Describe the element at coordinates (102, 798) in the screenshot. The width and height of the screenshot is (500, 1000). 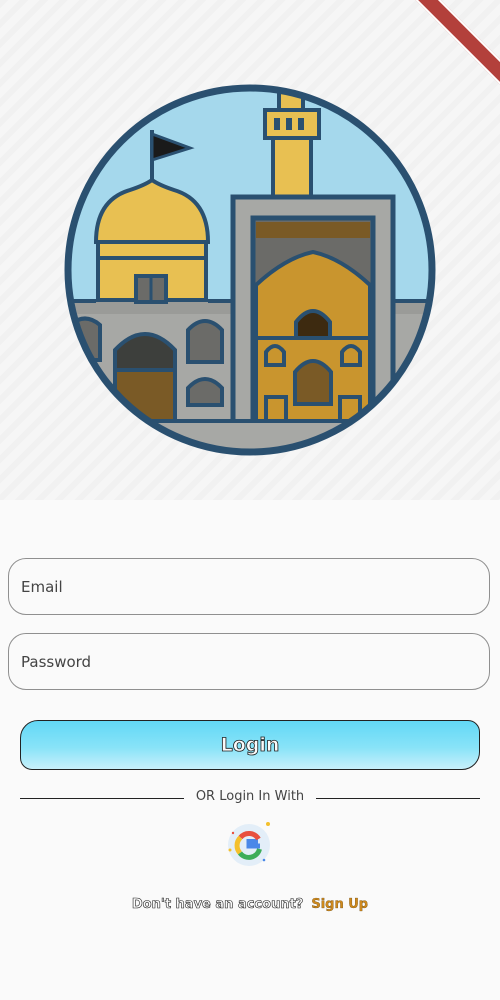
I see `divider-left` at that location.